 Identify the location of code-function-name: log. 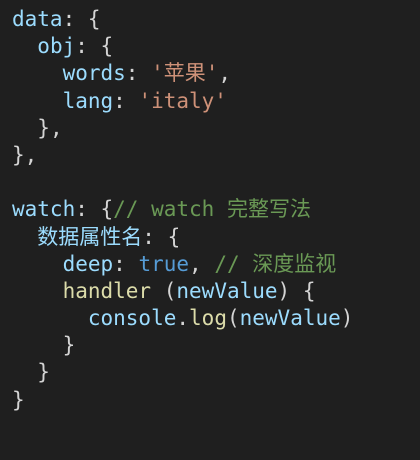
(208, 318).